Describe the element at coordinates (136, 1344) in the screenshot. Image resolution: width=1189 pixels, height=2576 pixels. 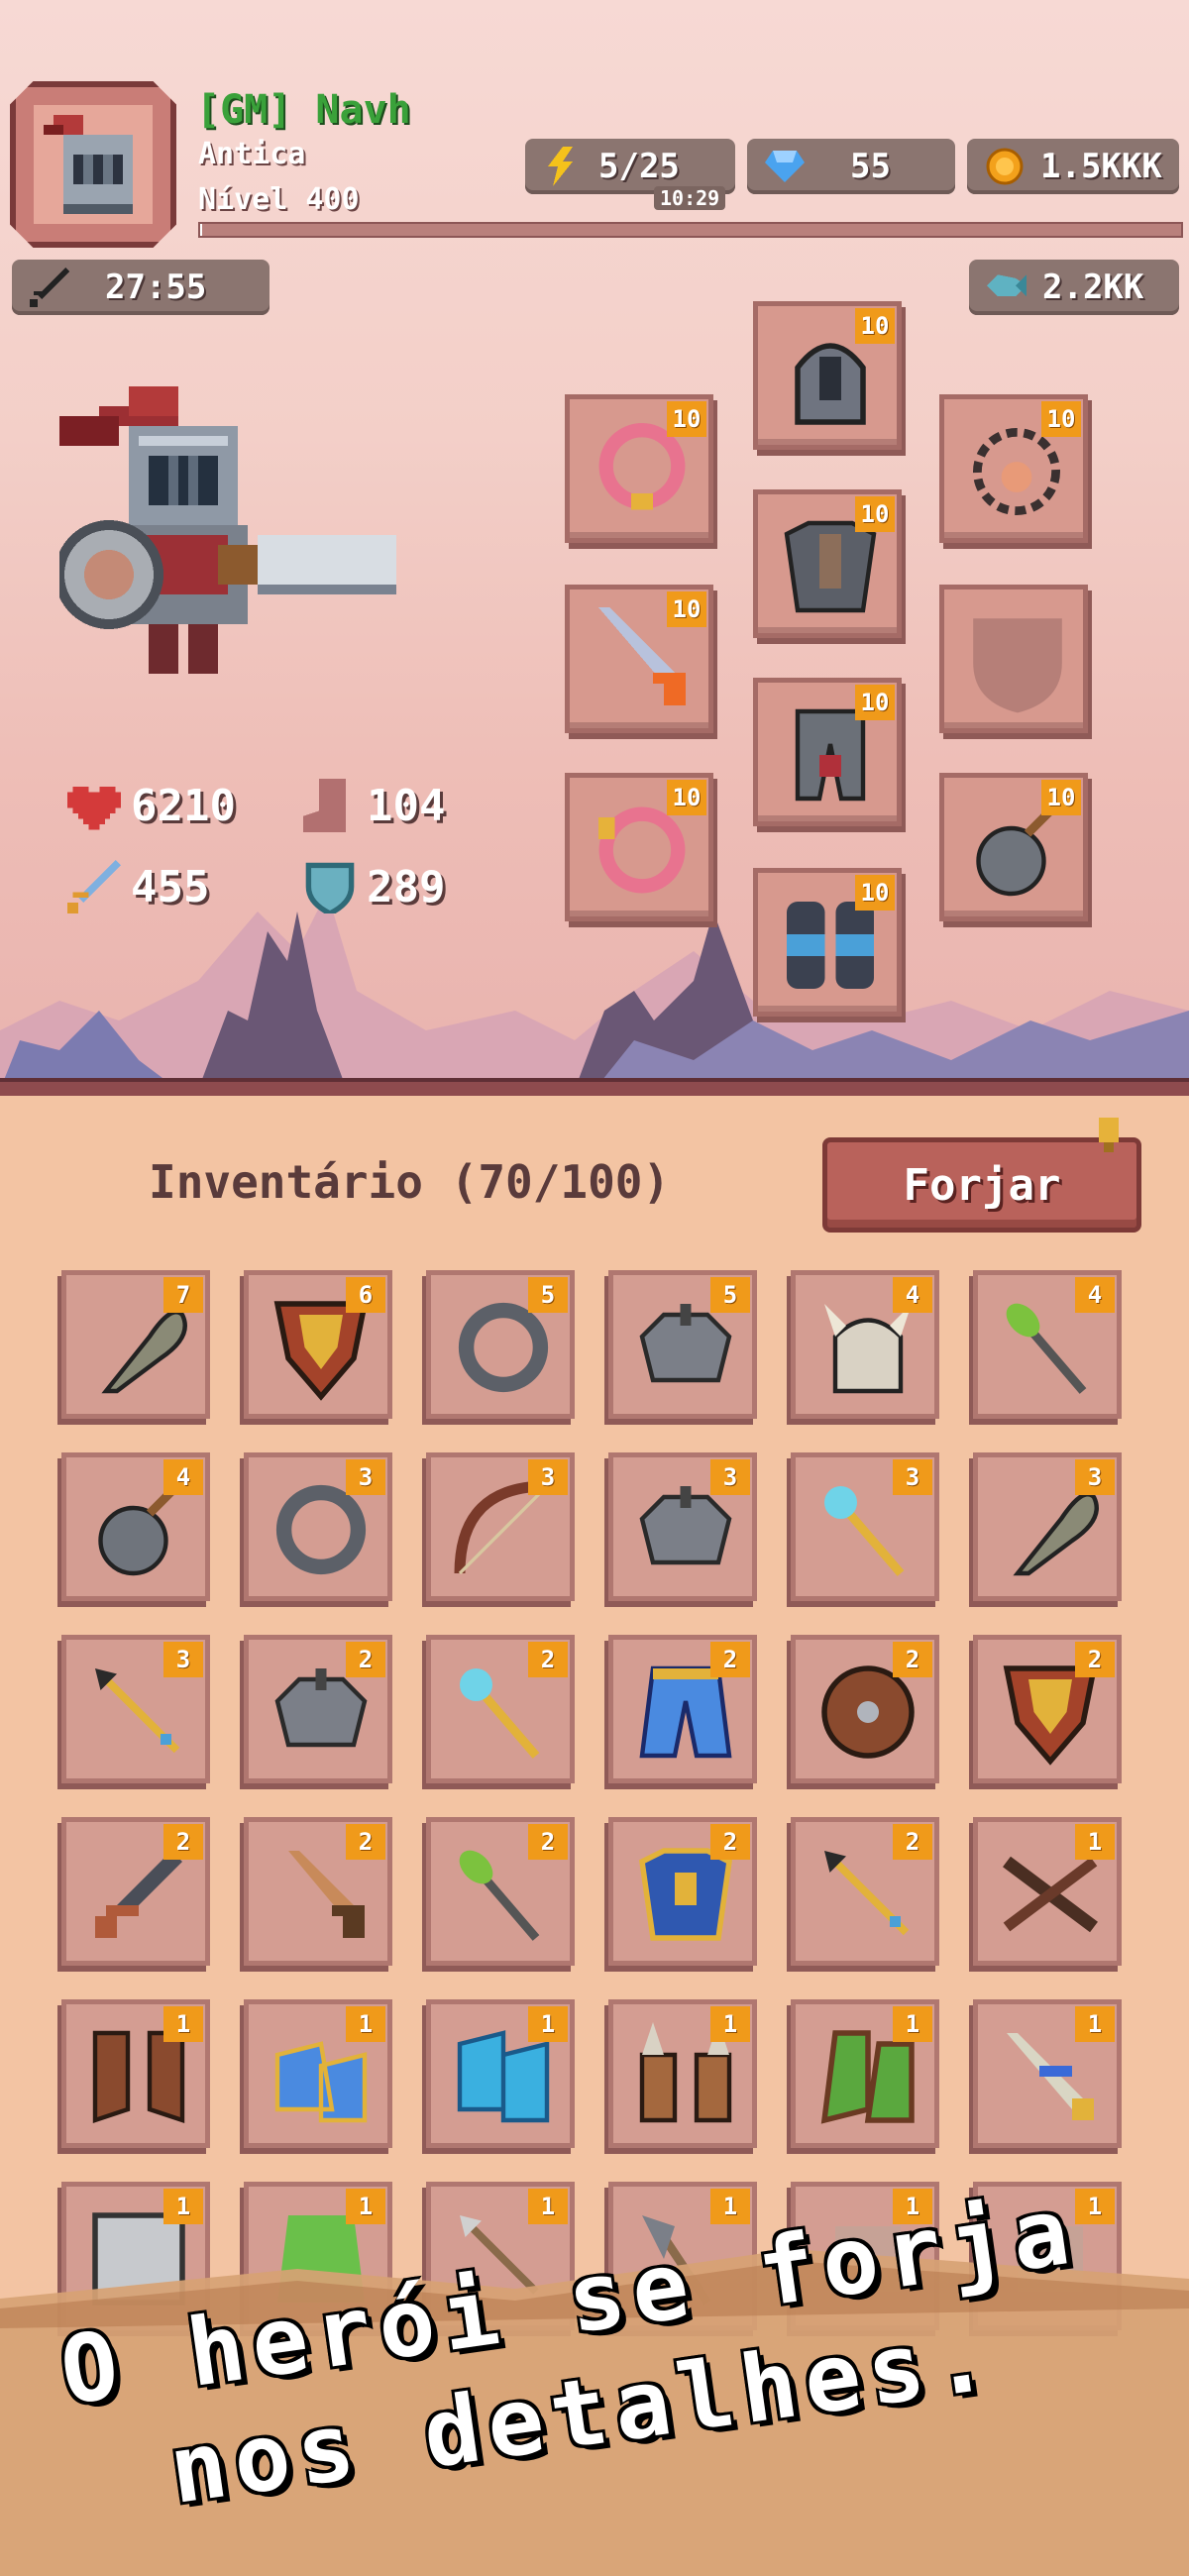
I see `inventory-slot: 7` at that location.